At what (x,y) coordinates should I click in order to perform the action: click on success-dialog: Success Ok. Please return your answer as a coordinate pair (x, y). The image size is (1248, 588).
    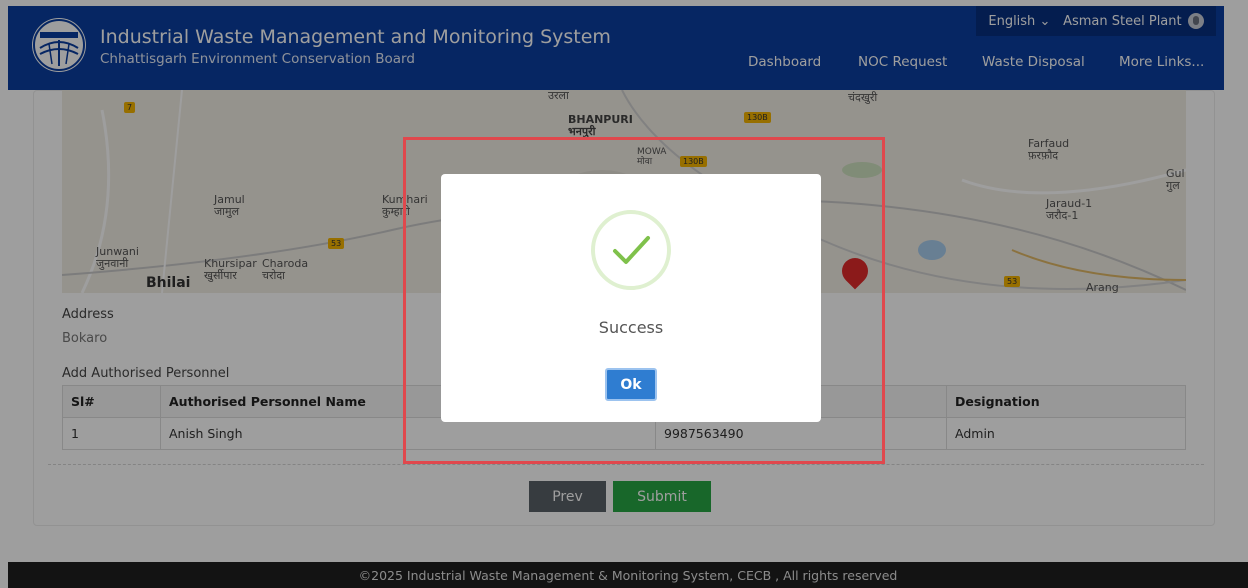
    Looking at the image, I should click on (631, 298).